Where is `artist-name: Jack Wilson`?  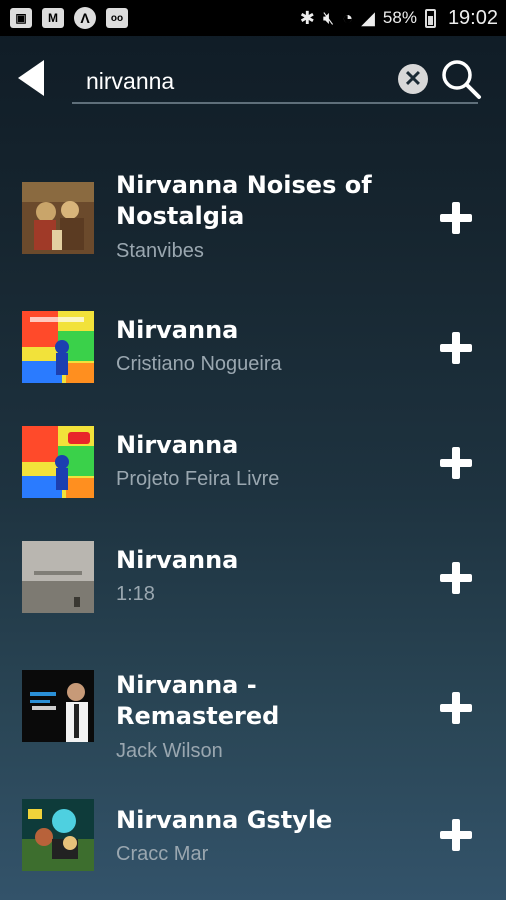
artist-name: Jack Wilson is located at coordinates (169, 751).